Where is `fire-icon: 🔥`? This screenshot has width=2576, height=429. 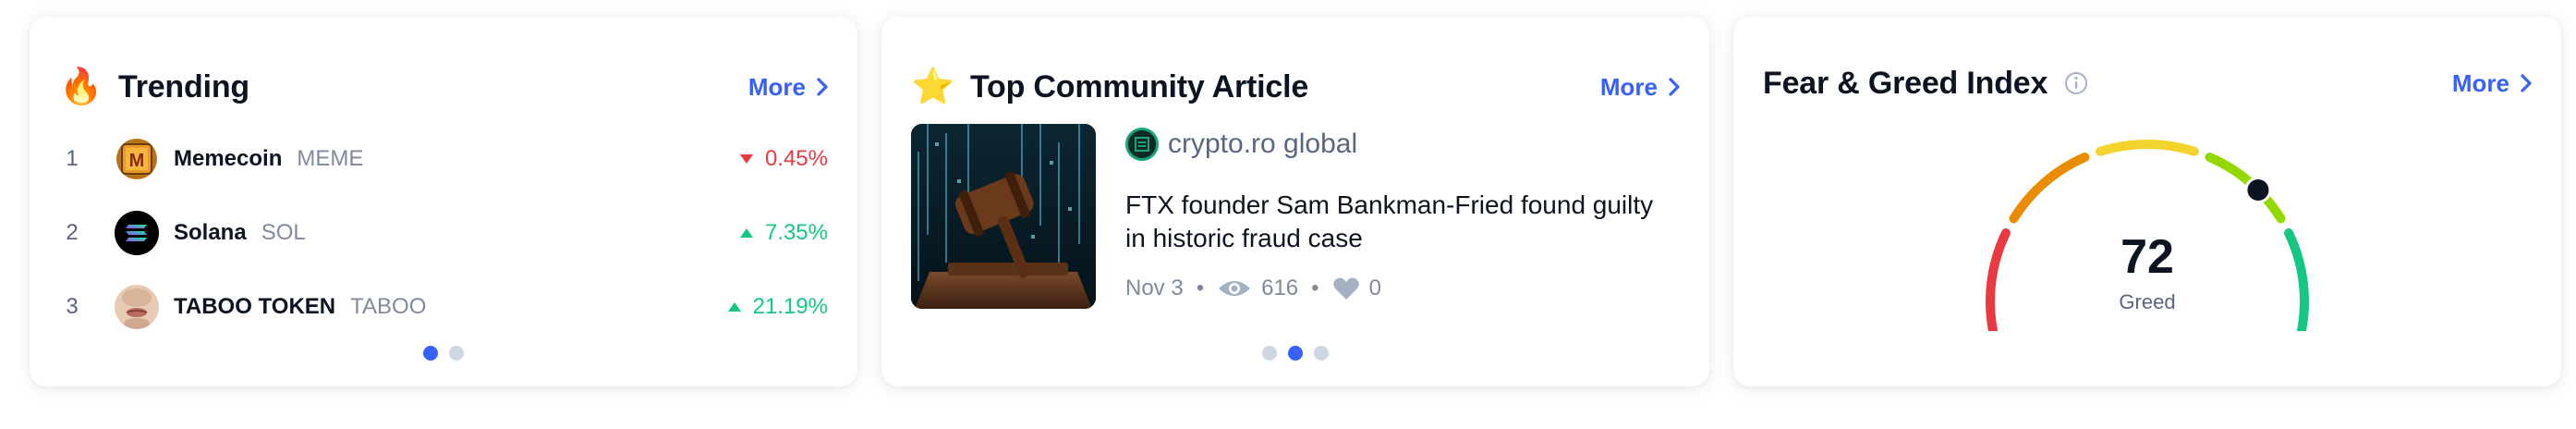 fire-icon: 🔥 is located at coordinates (81, 86).